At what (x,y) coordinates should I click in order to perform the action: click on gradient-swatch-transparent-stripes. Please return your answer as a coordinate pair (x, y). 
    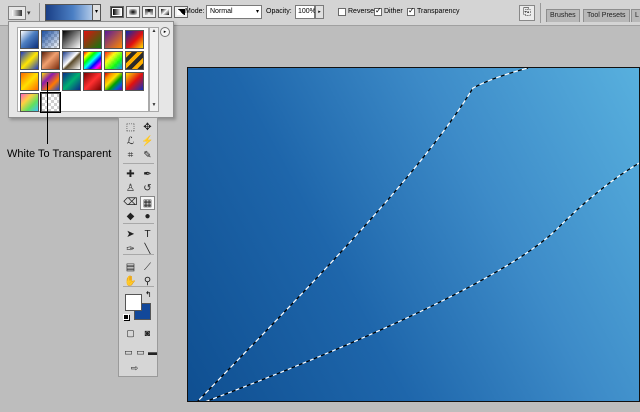
    Looking at the image, I should click on (134, 60).